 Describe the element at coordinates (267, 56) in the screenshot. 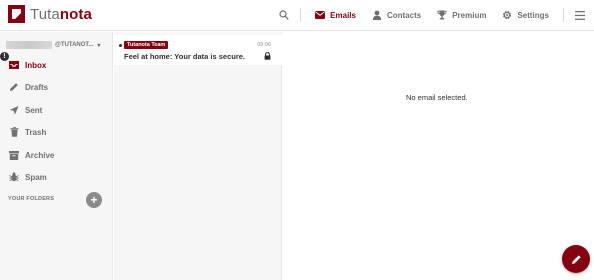

I see `lock-icon` at that location.